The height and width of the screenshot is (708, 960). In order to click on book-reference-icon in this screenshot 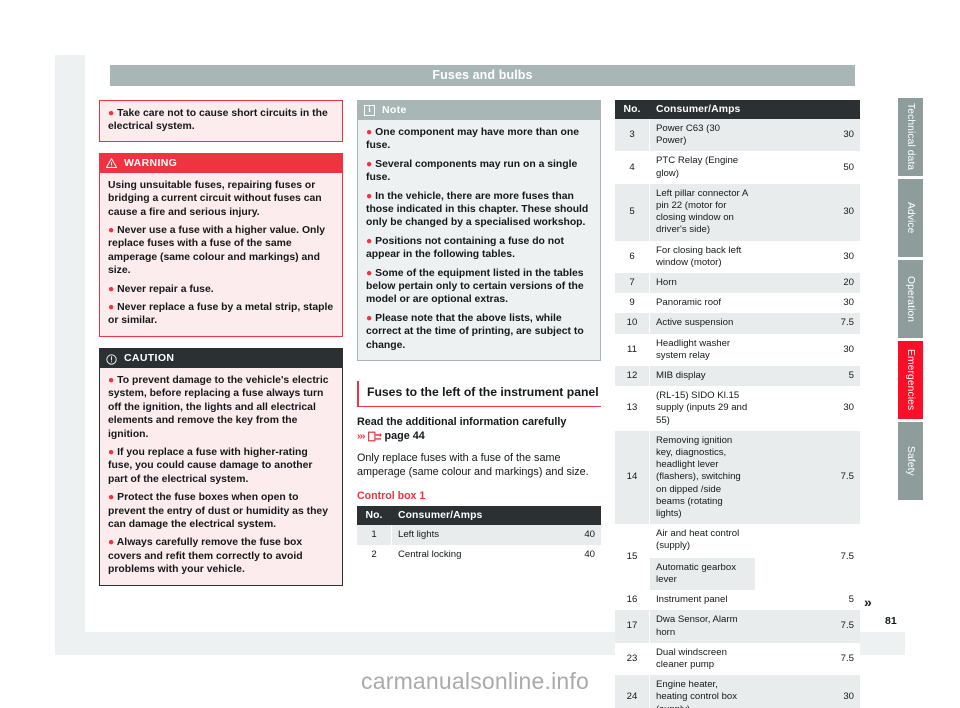, I will do `click(374, 436)`.